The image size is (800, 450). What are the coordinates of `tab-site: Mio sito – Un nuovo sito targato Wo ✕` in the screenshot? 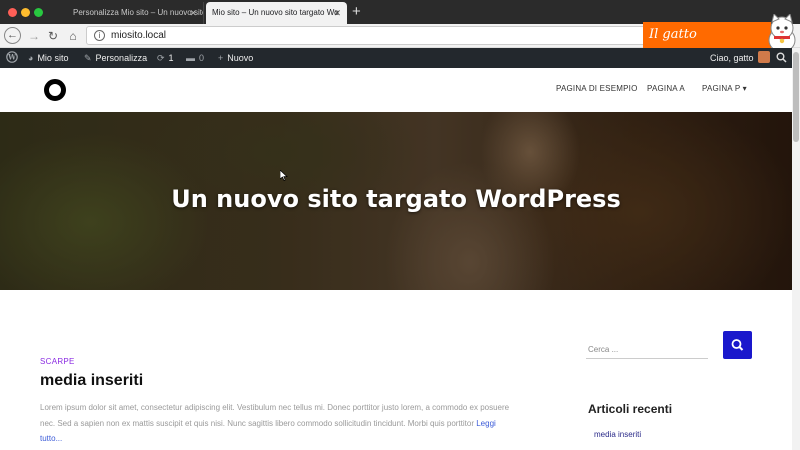 It's located at (276, 13).